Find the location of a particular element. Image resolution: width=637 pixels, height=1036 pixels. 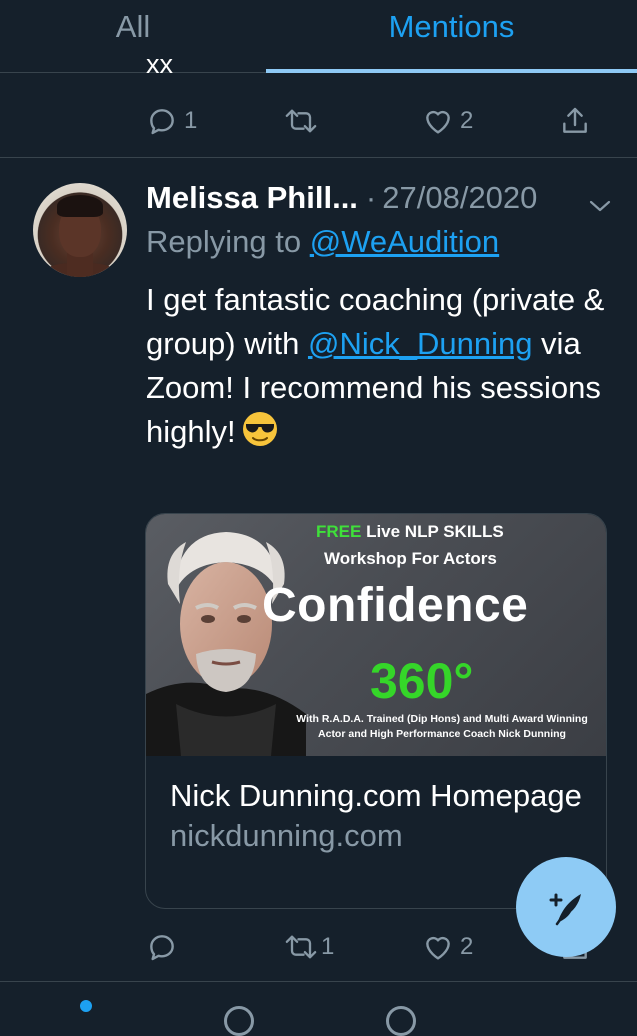

previous-share-button is located at coordinates (575, 121).